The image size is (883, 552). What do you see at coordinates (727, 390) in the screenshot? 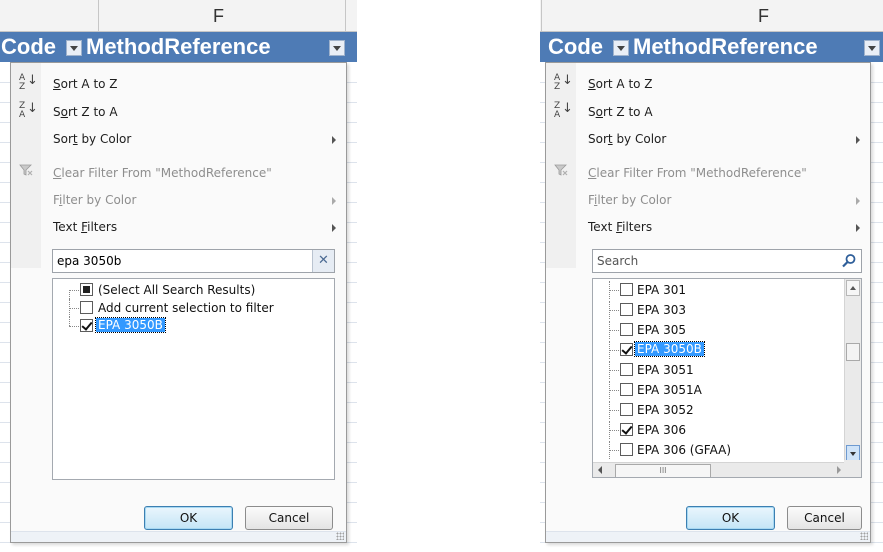
I see `list-item: EPA 3051A` at bounding box center [727, 390].